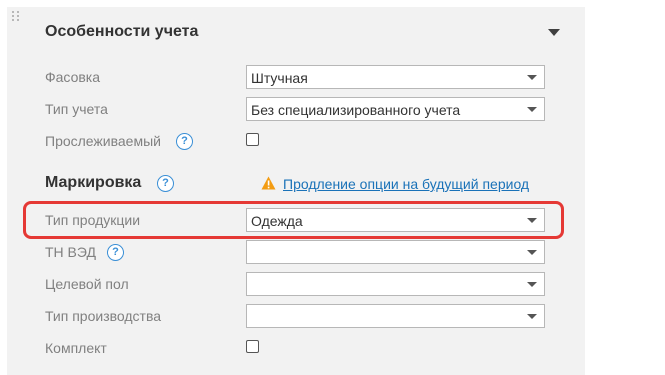 Image resolution: width=665 pixels, height=375 pixels. I want to click on drag-handle-icon, so click(16, 16).